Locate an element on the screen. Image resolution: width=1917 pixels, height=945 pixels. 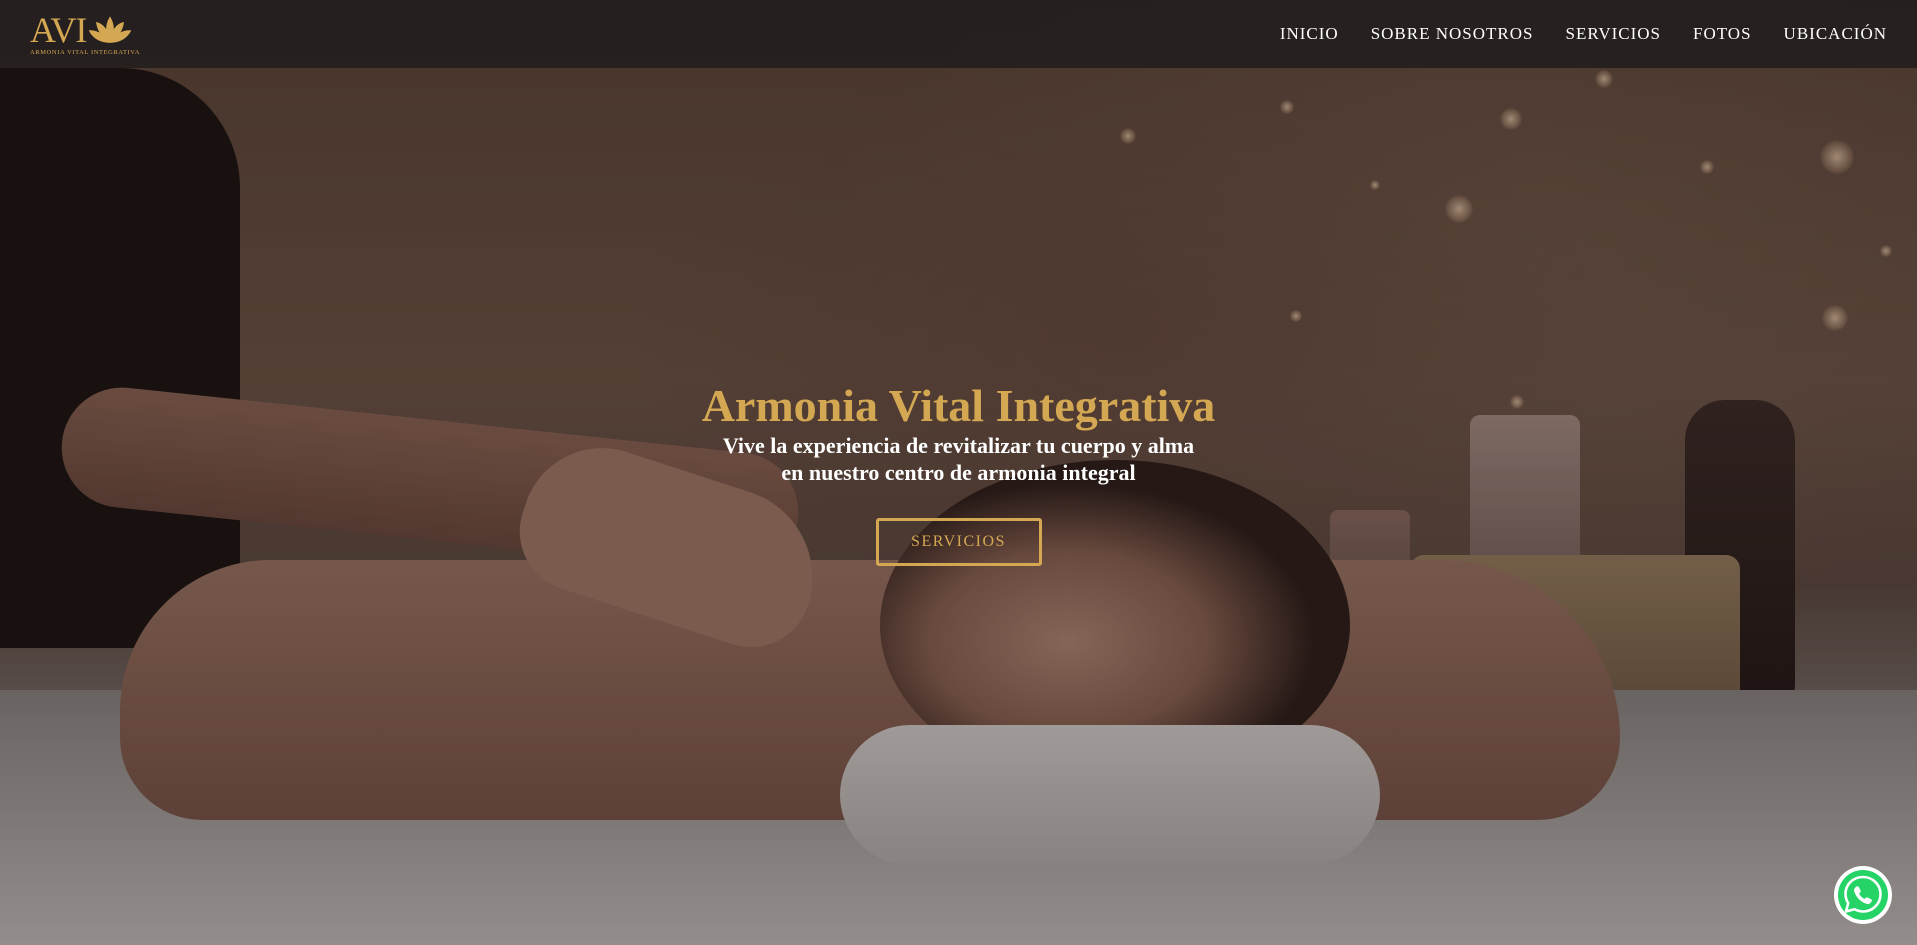
logo-subtitle: ARMONIA VITAL INTEGRATIVA is located at coordinates (85, 52).